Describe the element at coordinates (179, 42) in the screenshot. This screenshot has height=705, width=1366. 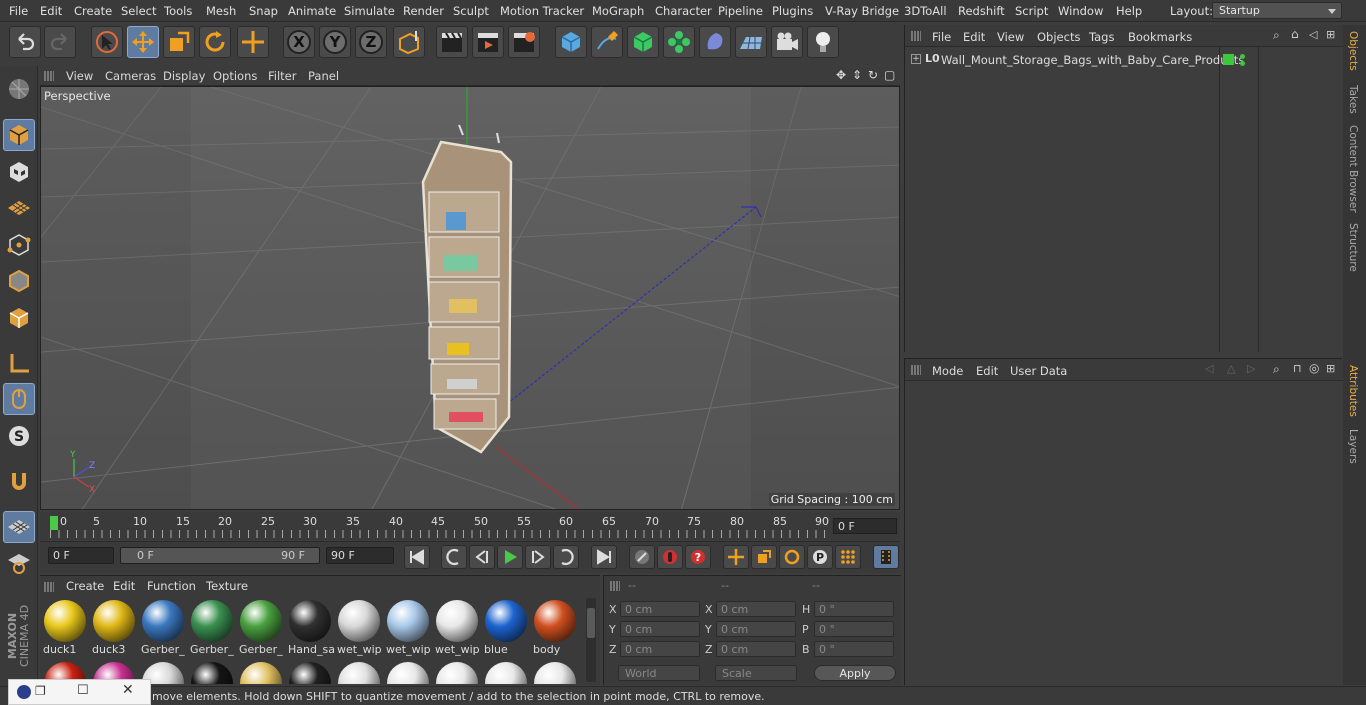
I see `scale-tool-button` at that location.